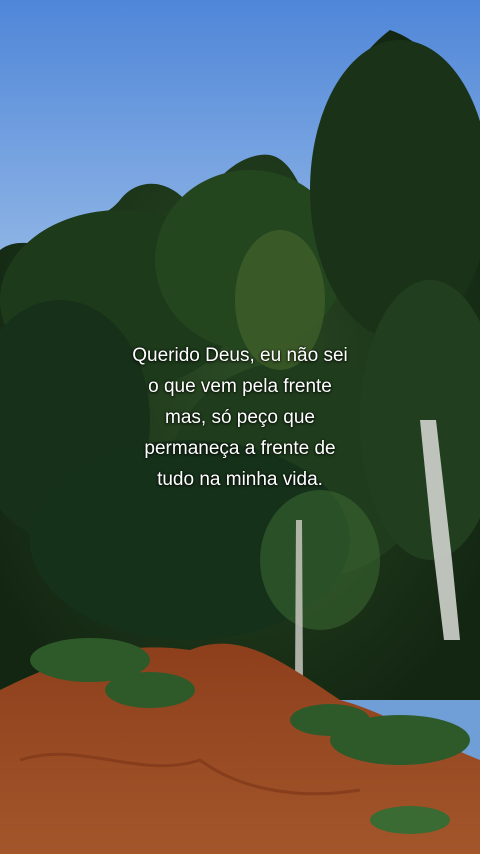  What do you see at coordinates (240, 479) in the screenshot?
I see `quote-line-5: tudo na minha vida.` at bounding box center [240, 479].